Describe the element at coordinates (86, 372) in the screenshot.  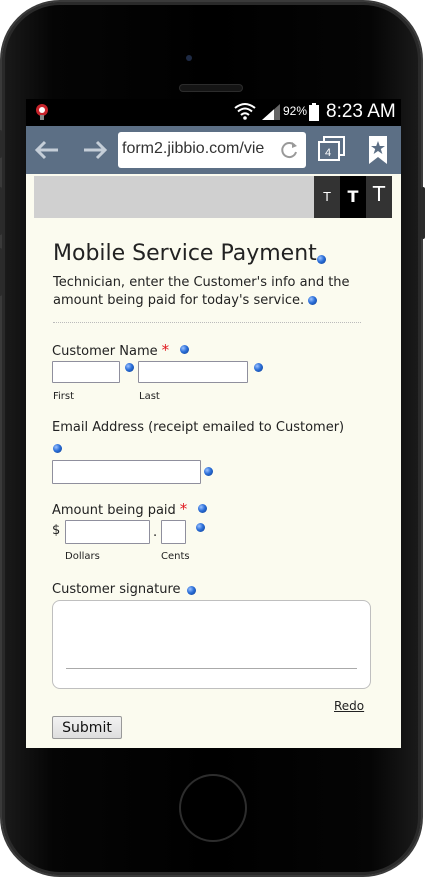
I see `first-name-input` at that location.